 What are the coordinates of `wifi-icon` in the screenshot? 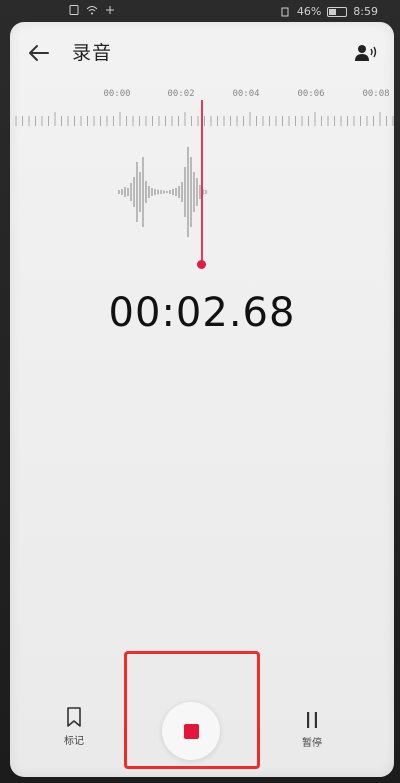 It's located at (92, 10).